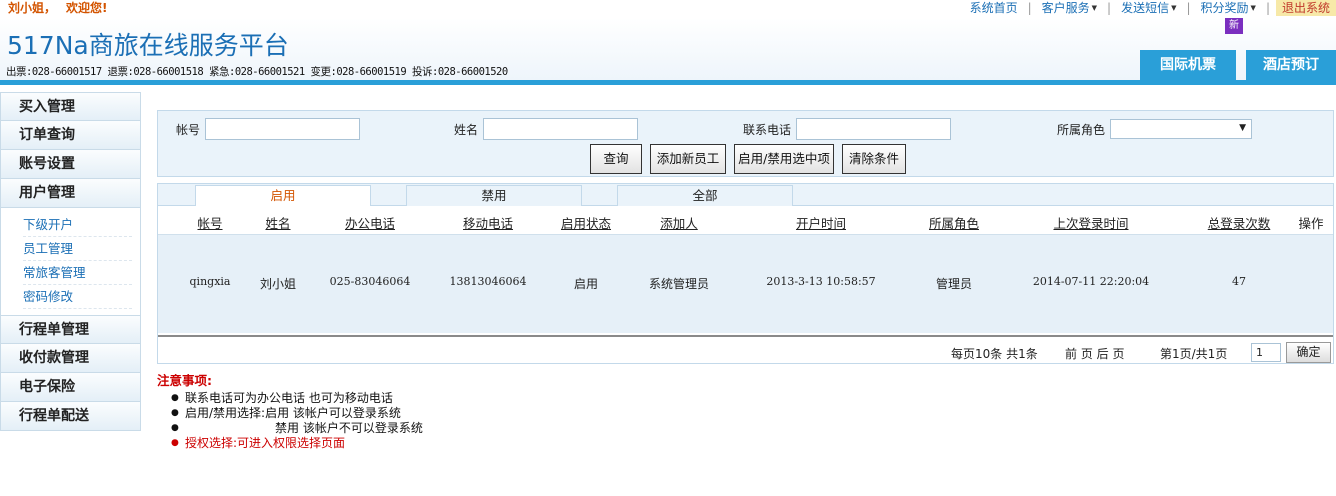 The height and width of the screenshot is (496, 1336). I want to click on nav-send-sms: 发送短信 ▼, so click(1148, 8).